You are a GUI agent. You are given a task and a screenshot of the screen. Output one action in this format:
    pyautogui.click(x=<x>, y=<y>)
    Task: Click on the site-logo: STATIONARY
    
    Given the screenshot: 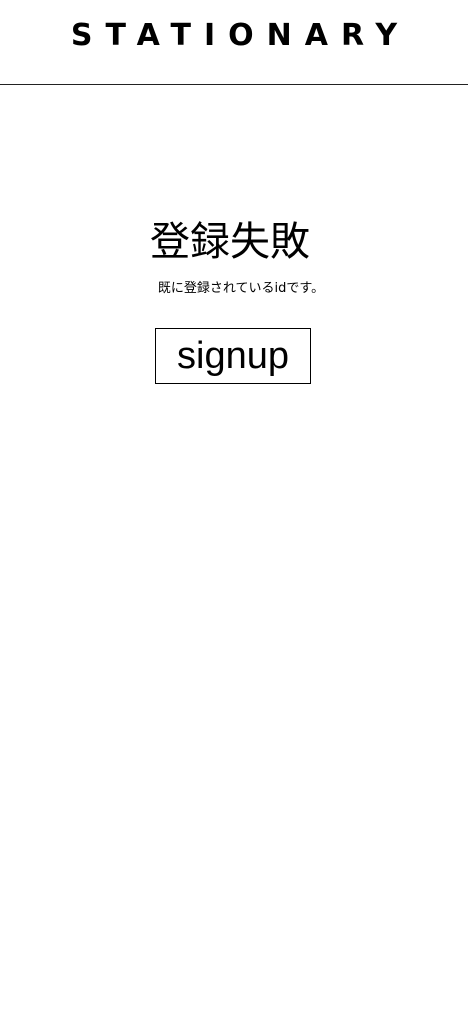 What is the action you would take?
    pyautogui.click(x=234, y=36)
    